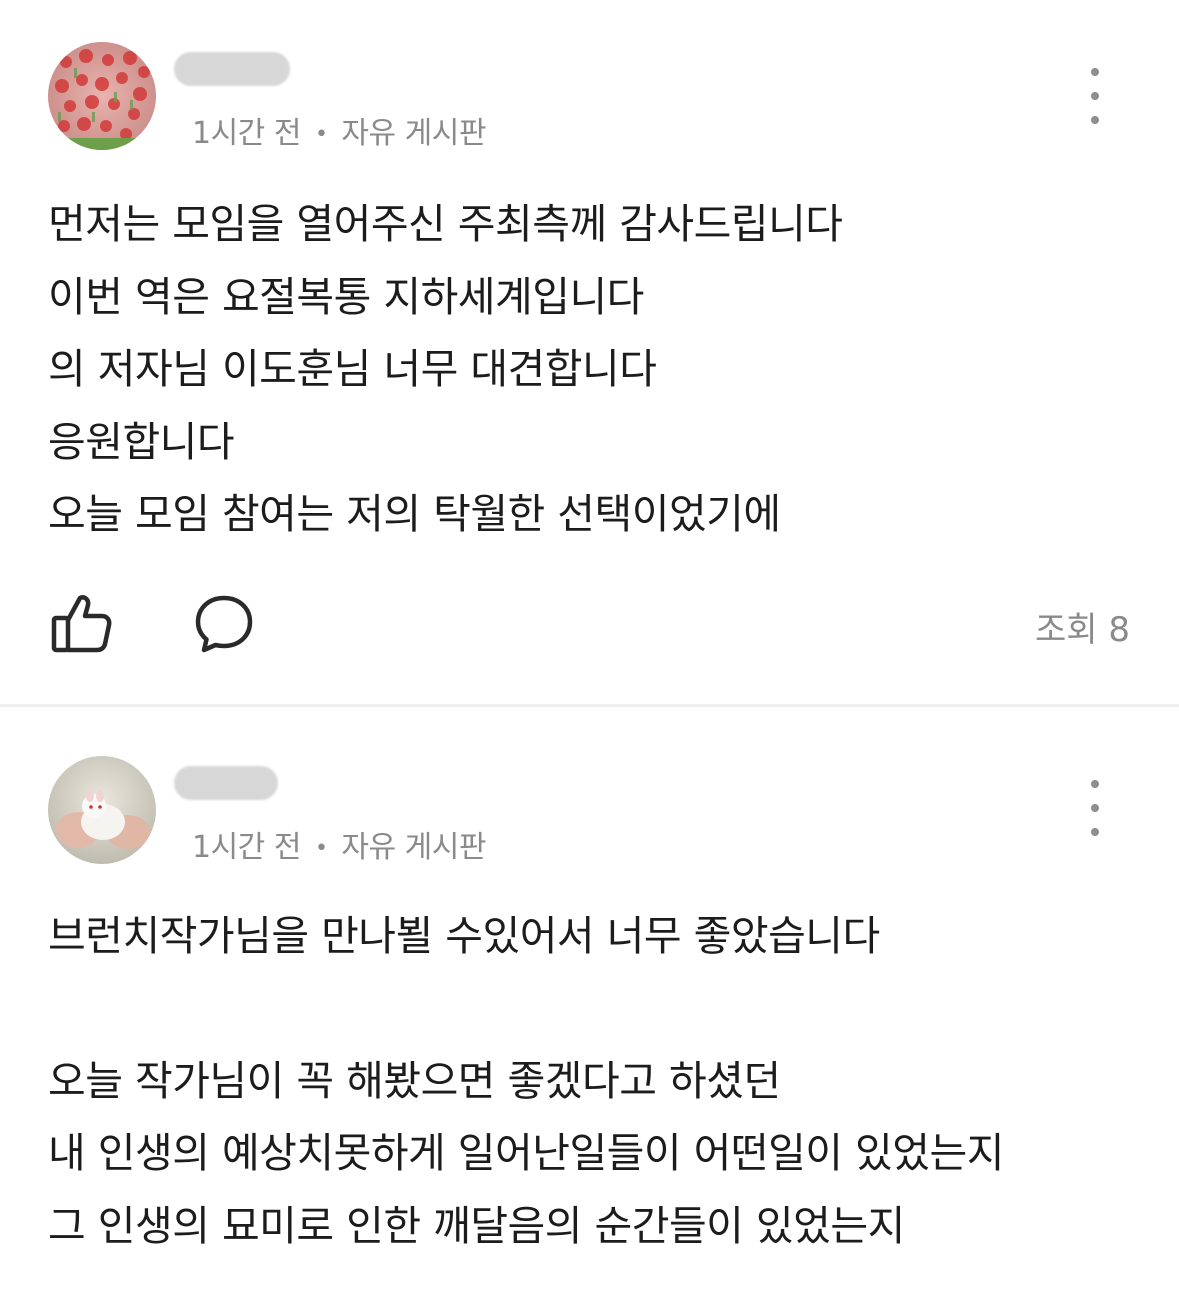  What do you see at coordinates (445, 224) in the screenshot?
I see `body-line: 먼저는 모임을 열어주신 주최측께 감사드립니다` at bounding box center [445, 224].